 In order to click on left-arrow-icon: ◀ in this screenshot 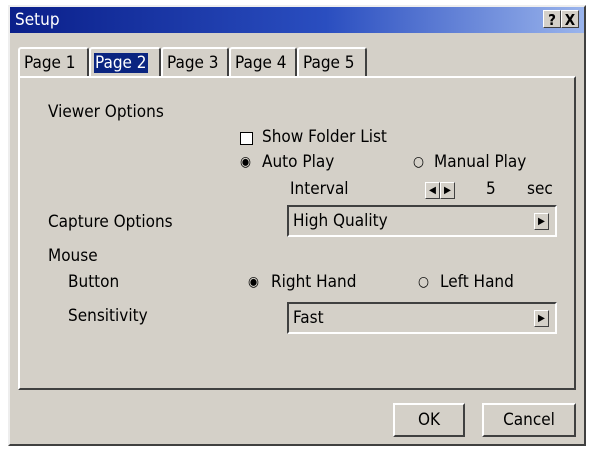, I will do `click(432, 190)`.